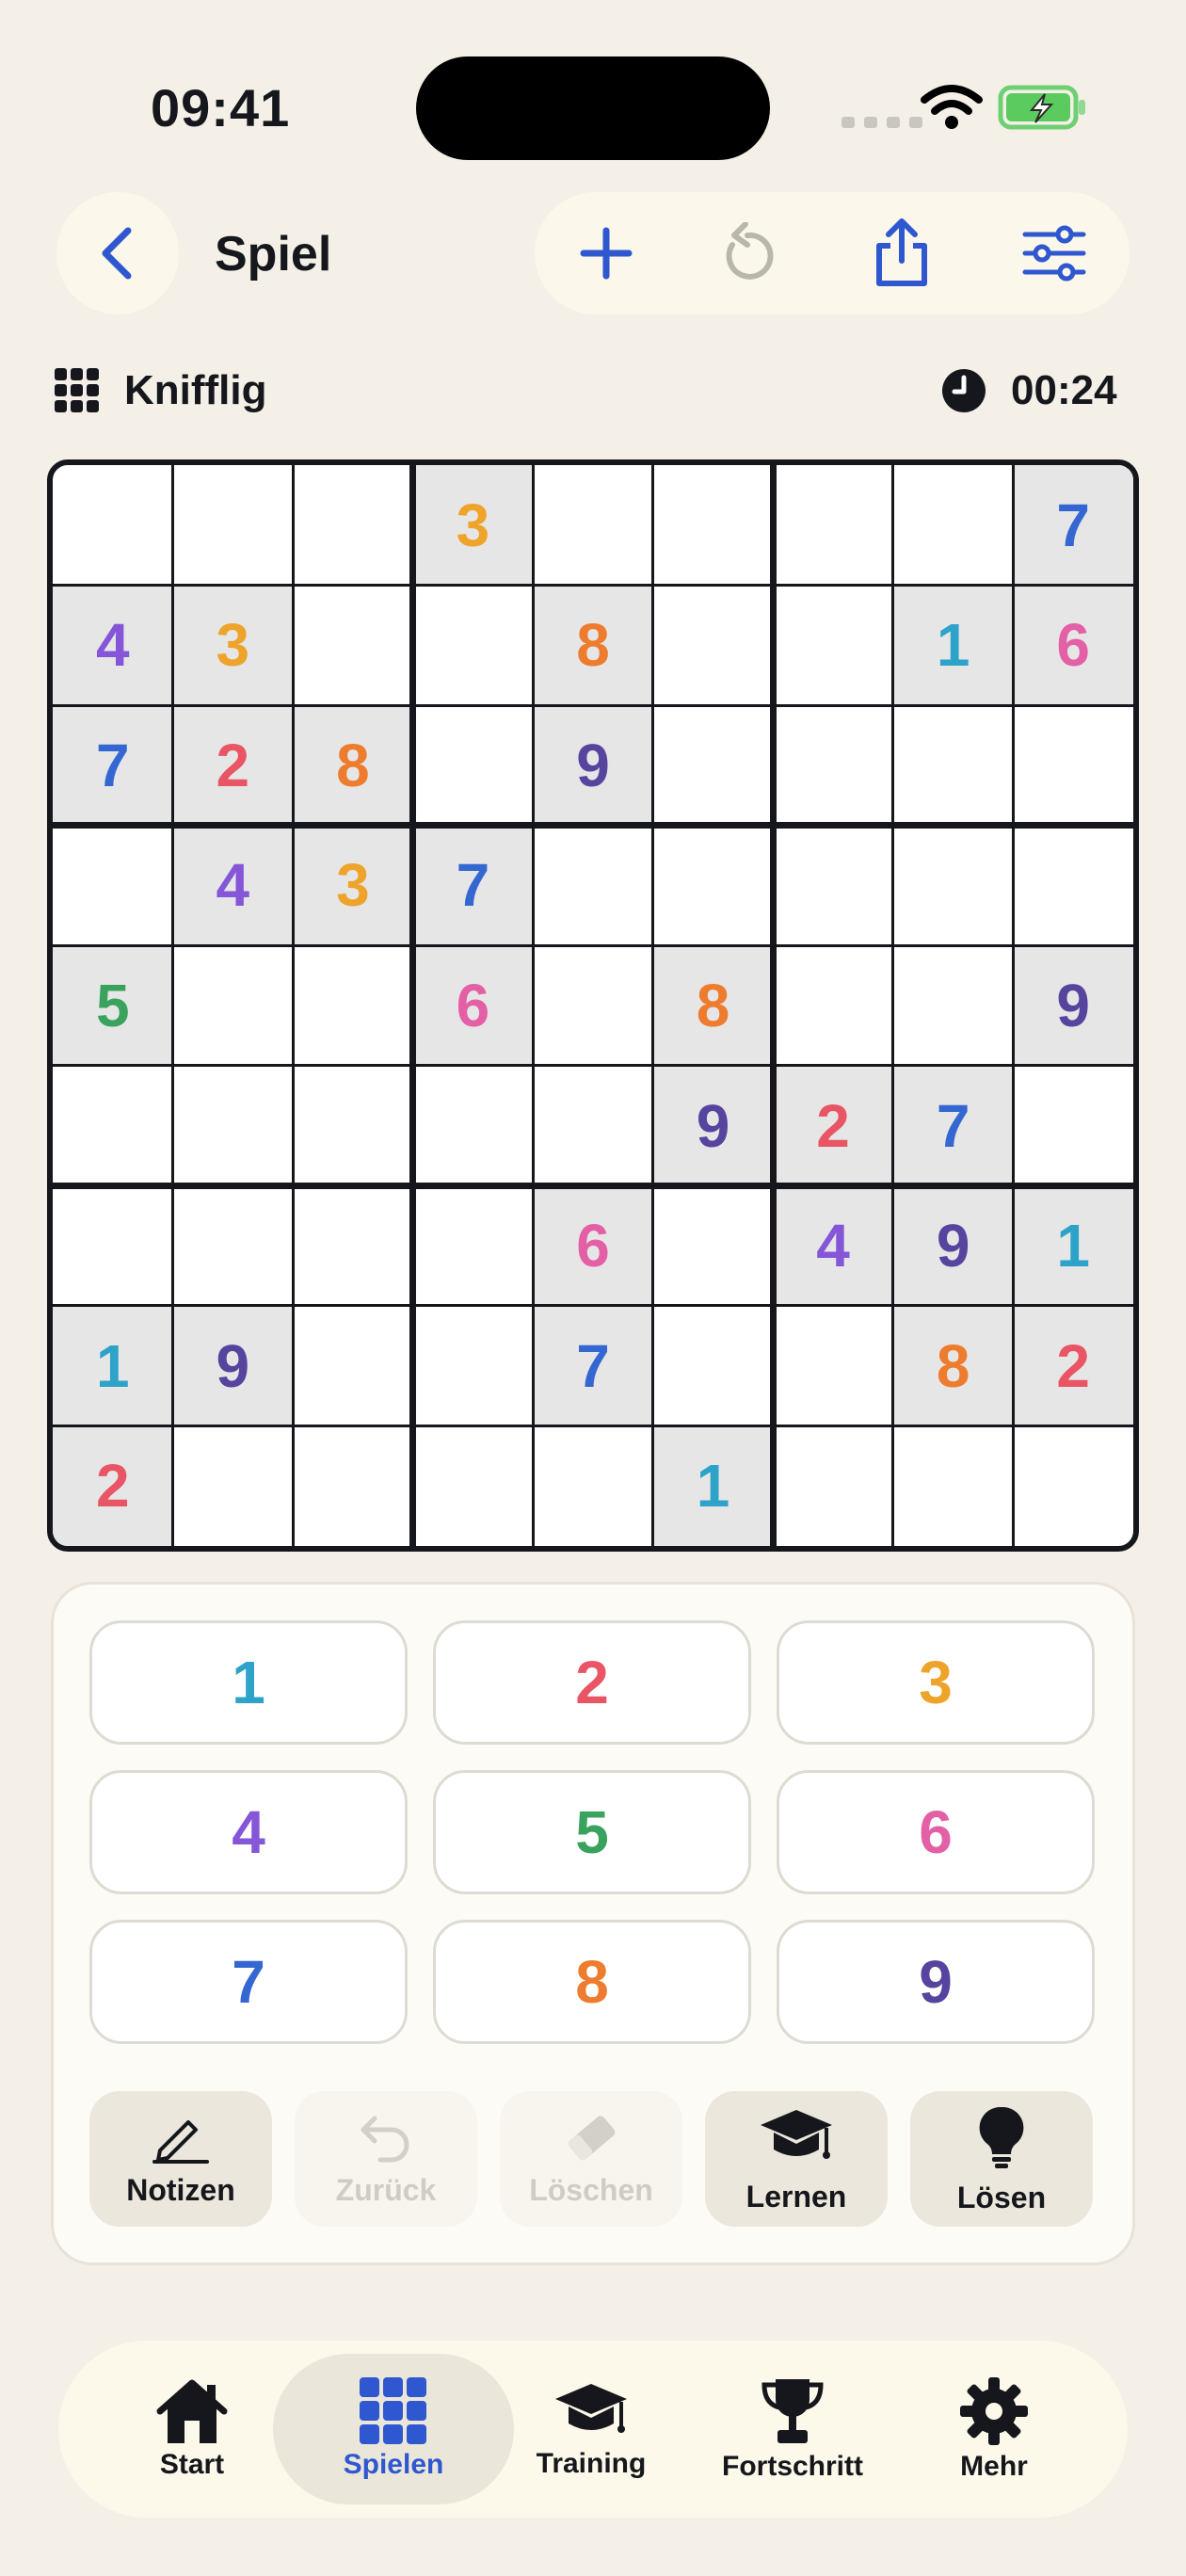 This screenshot has height=2576, width=1186. What do you see at coordinates (994, 2429) in the screenshot?
I see `tab-mehr: Mehr` at bounding box center [994, 2429].